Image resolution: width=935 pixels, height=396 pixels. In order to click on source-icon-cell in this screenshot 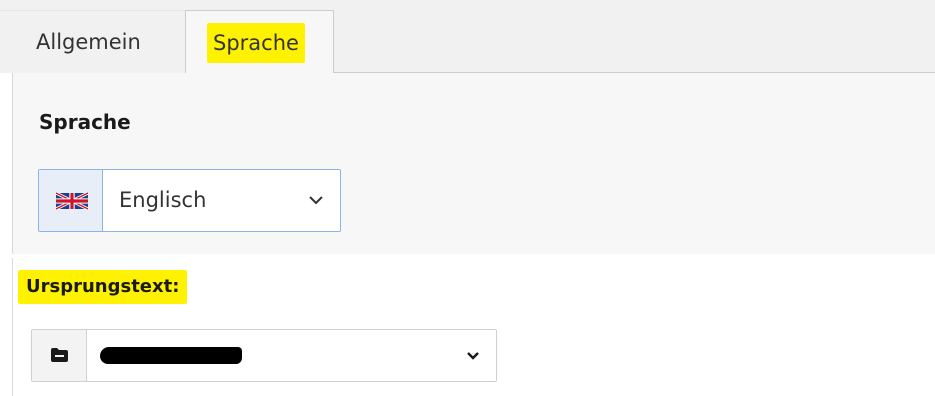, I will do `click(59, 355)`.